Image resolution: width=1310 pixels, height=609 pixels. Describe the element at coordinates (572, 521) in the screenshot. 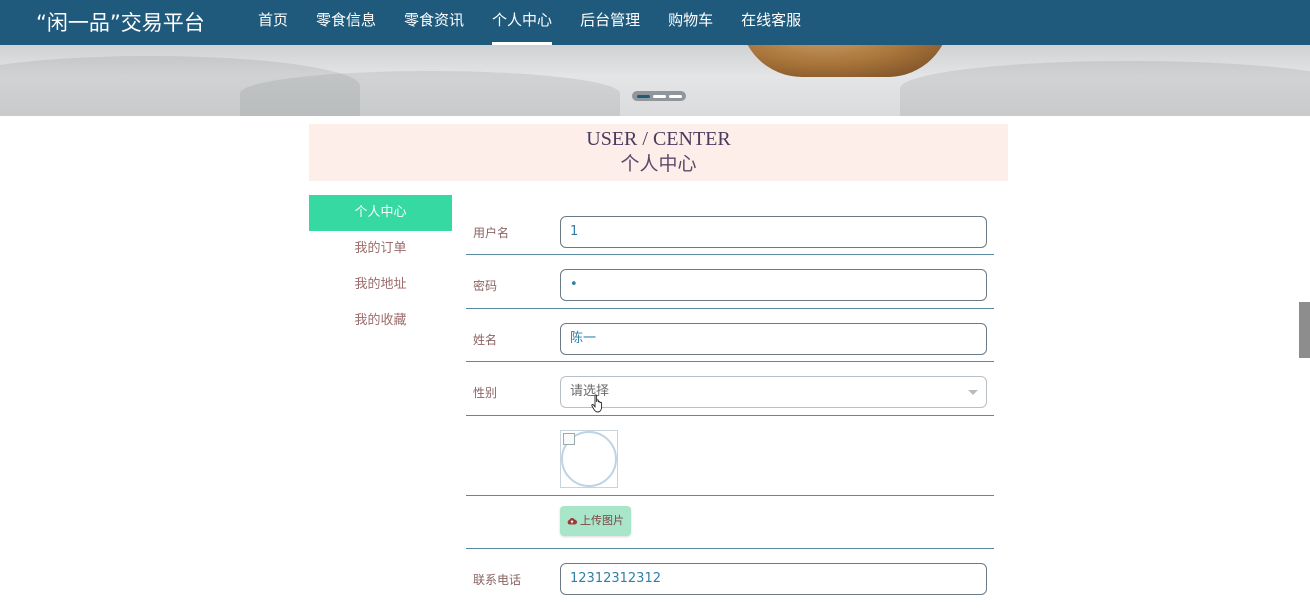

I see `cloud-upload-icon` at that location.